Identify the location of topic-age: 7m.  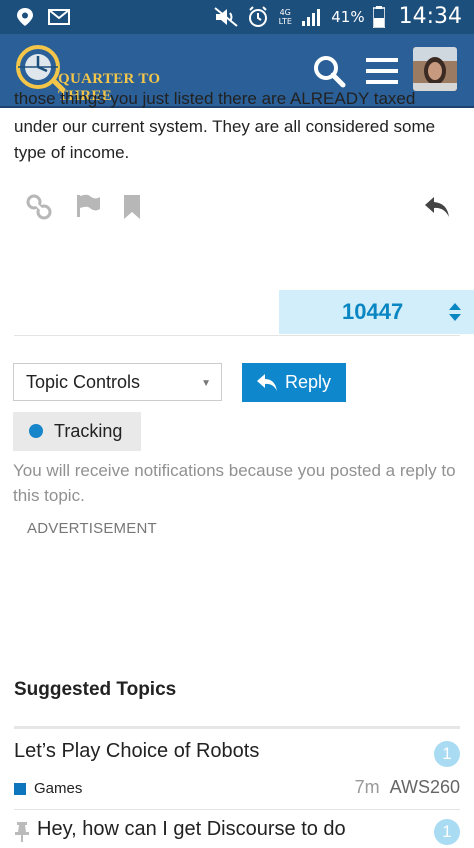
(367, 787).